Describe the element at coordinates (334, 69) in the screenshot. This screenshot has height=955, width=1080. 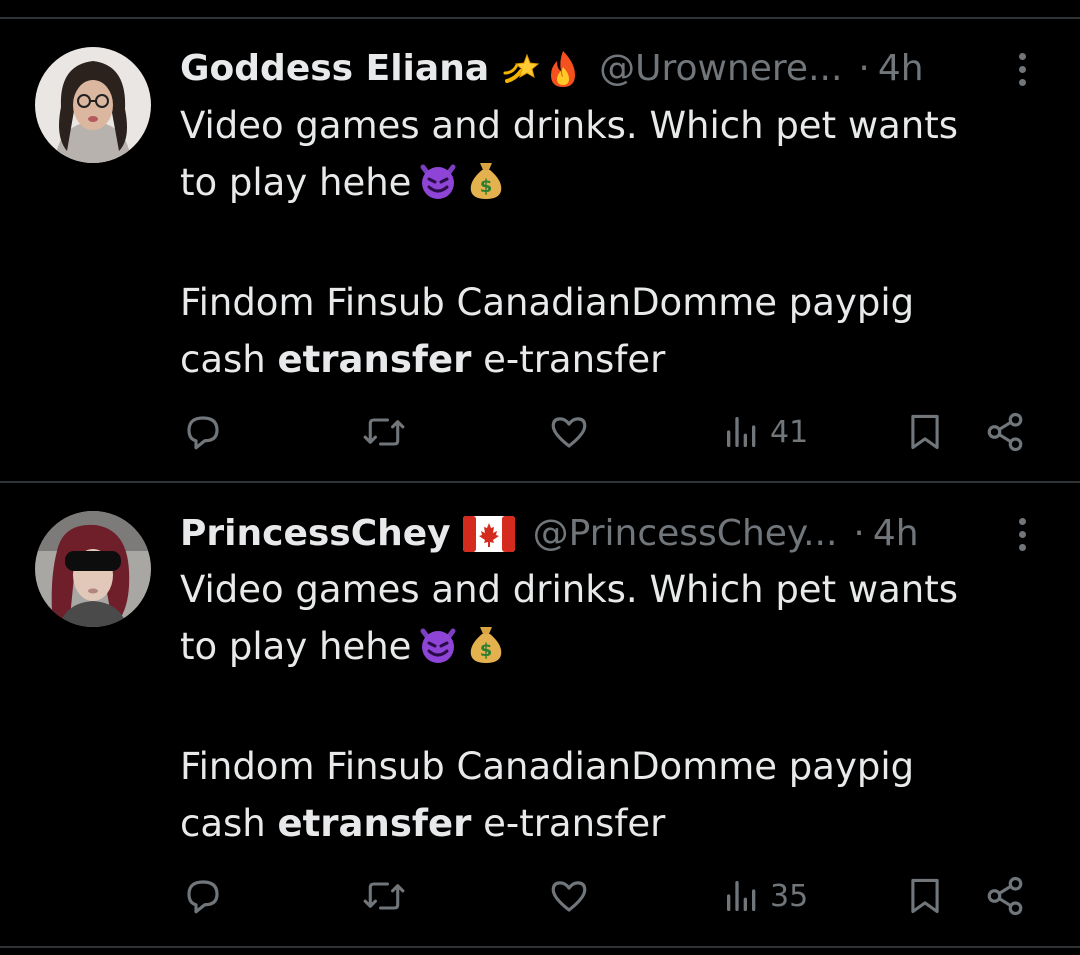
I see `display-name: Goddess Eliana` at that location.